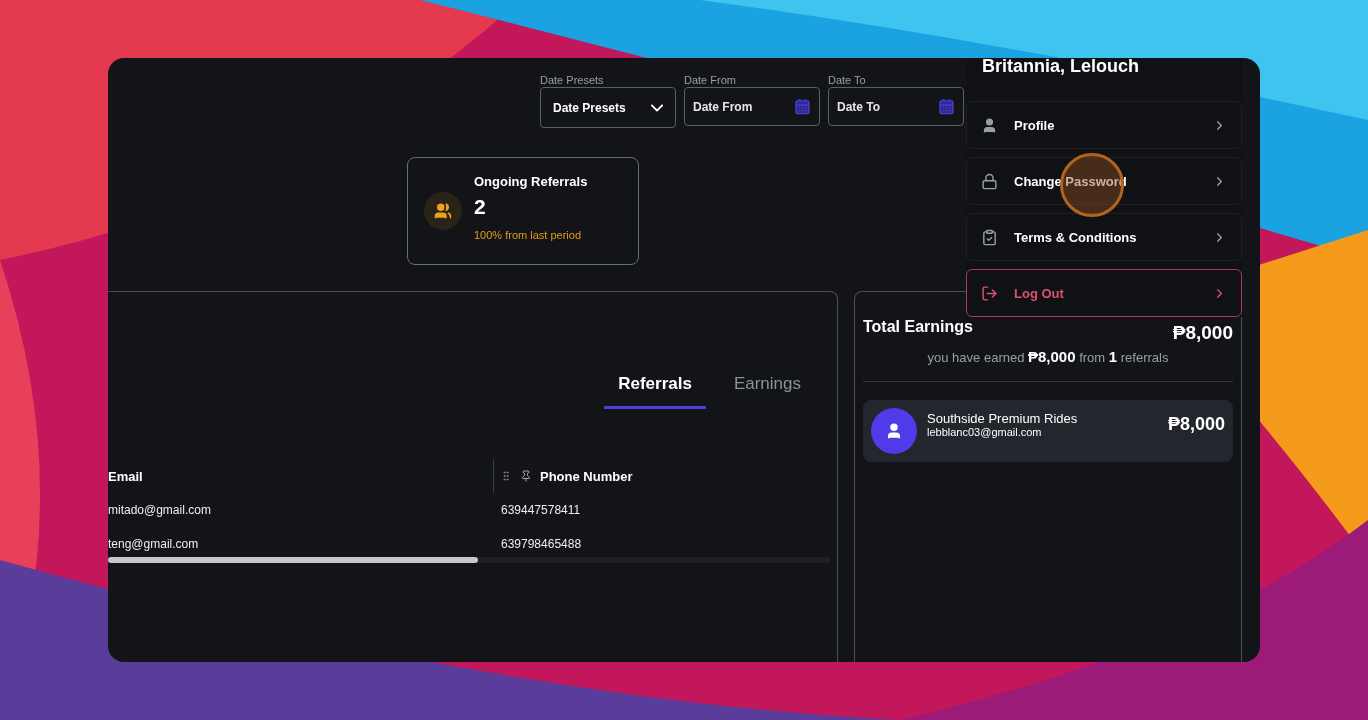 This screenshot has width=1368, height=720. I want to click on filter-label: Date To, so click(847, 80).